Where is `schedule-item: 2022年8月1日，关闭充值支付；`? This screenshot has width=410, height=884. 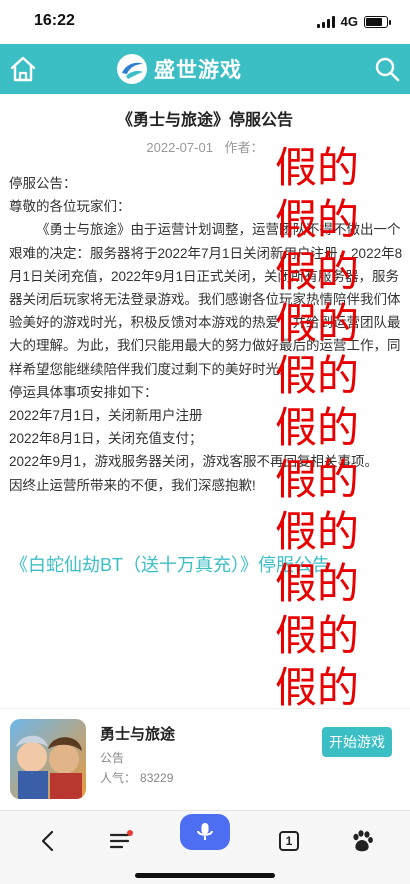 schedule-item: 2022年8月1日，关闭充值支付； is located at coordinates (106, 439).